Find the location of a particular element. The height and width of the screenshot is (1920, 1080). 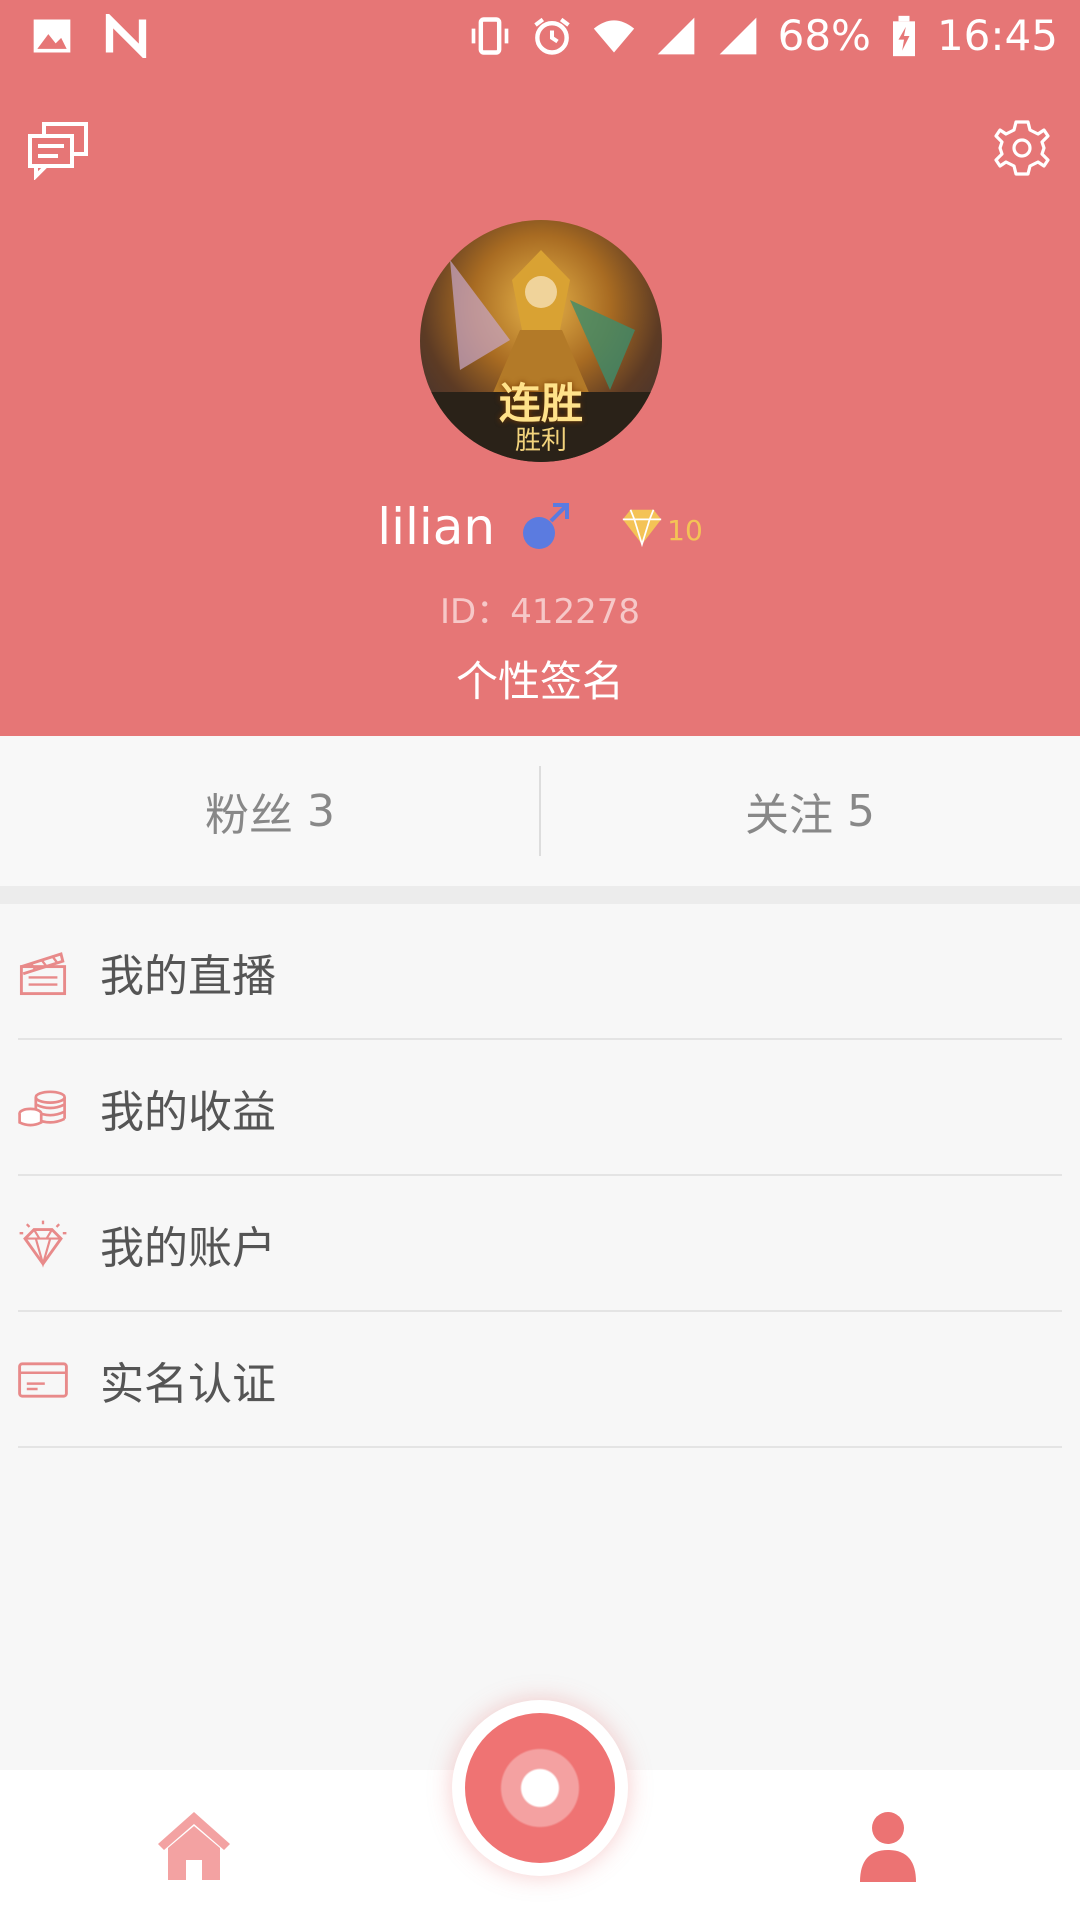

male-gender-icon is located at coordinates (546, 526).